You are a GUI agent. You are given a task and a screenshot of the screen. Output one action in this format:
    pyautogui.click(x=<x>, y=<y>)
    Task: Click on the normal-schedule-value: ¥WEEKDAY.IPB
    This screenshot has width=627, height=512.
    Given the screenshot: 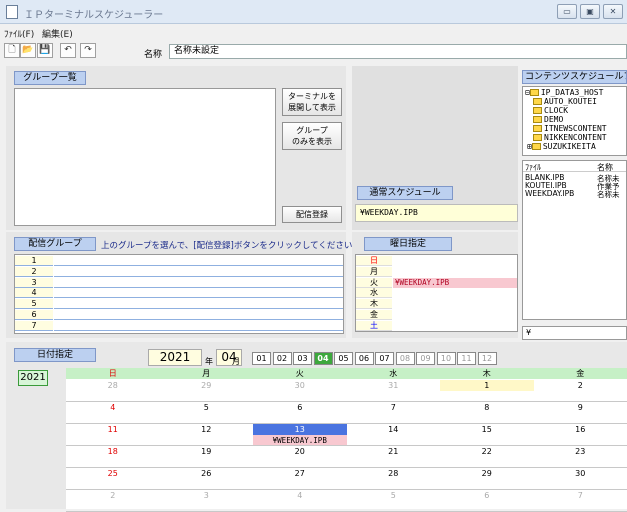 What is the action you would take?
    pyautogui.click(x=436, y=213)
    